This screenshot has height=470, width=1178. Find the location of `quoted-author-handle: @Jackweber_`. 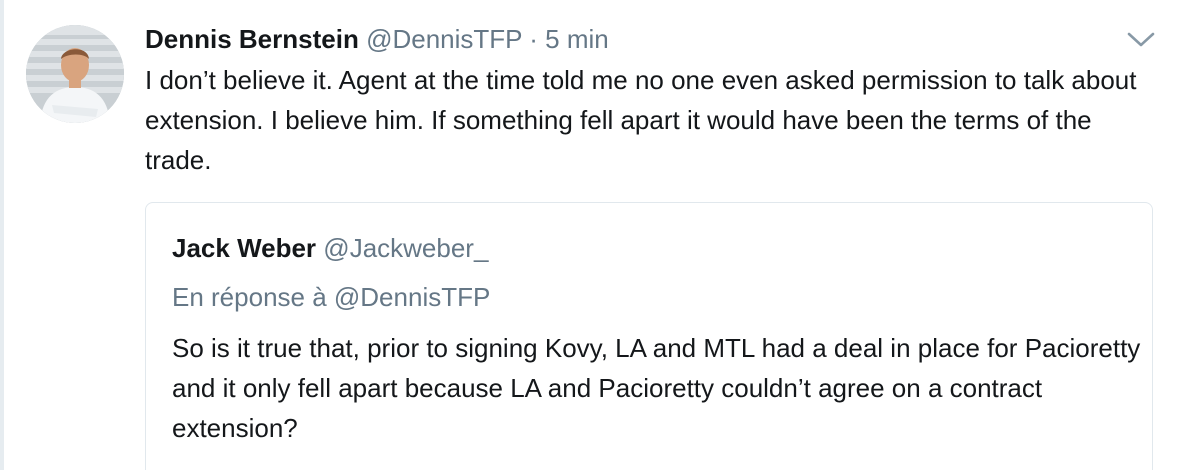

quoted-author-handle: @Jackweber_ is located at coordinates (406, 248).